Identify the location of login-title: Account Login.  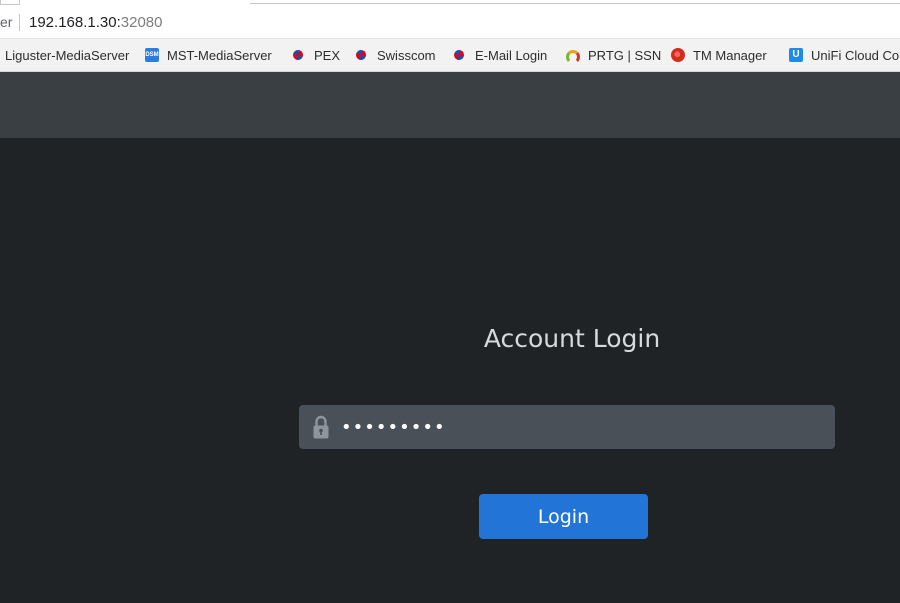
(572, 338).